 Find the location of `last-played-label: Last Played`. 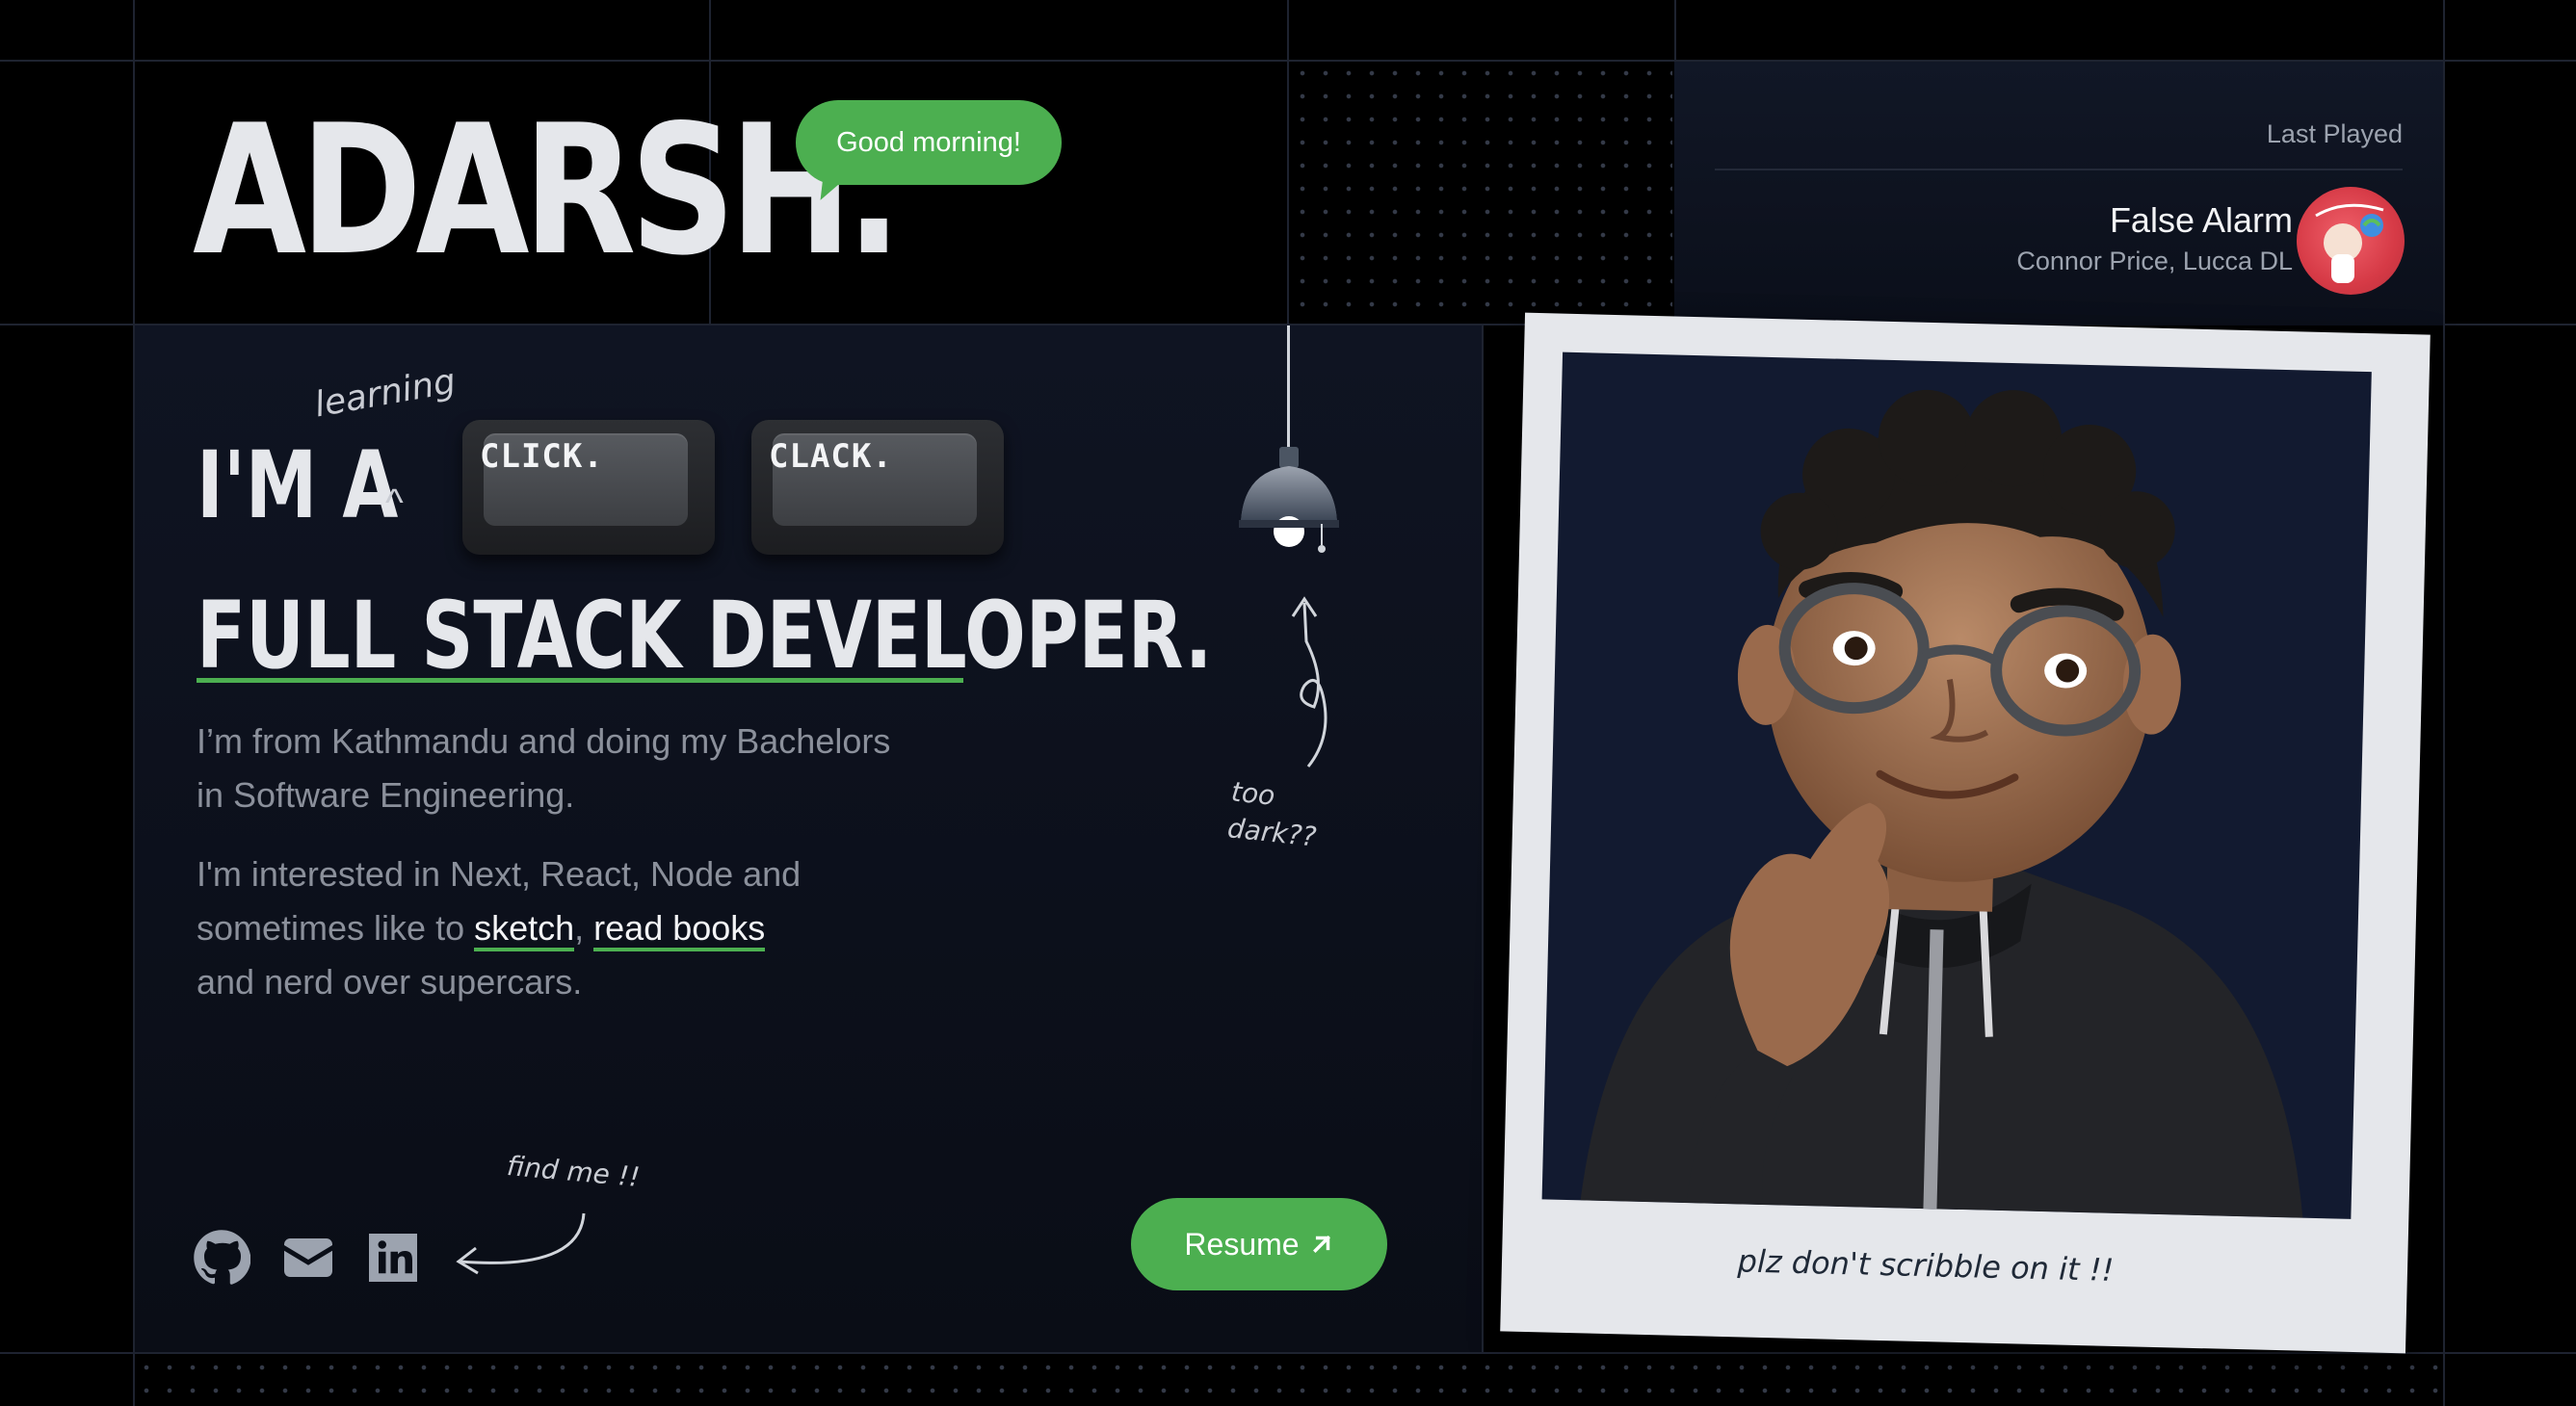

last-played-label: Last Played is located at coordinates (2334, 133).